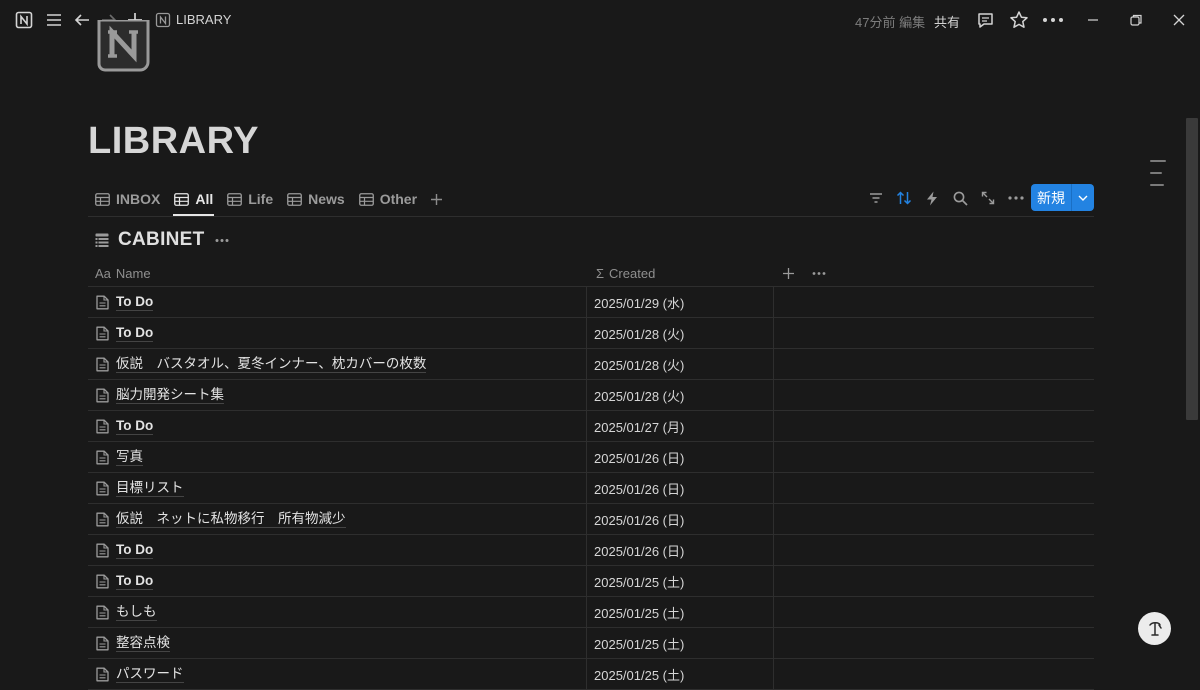 The height and width of the screenshot is (690, 1200). Describe the element at coordinates (337, 488) in the screenshot. I see `name-cell: 目標リスト` at that location.